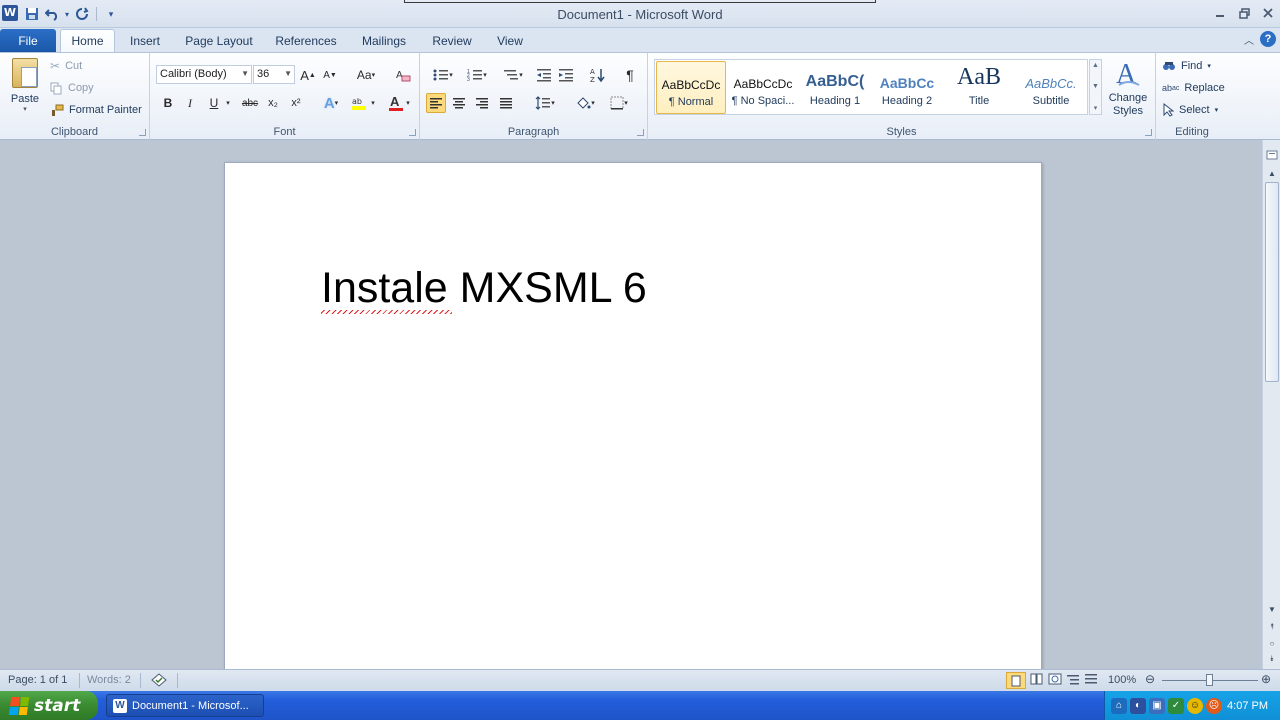  I want to click on style-heading-1: AaBbC( Heading 1, so click(835, 87).